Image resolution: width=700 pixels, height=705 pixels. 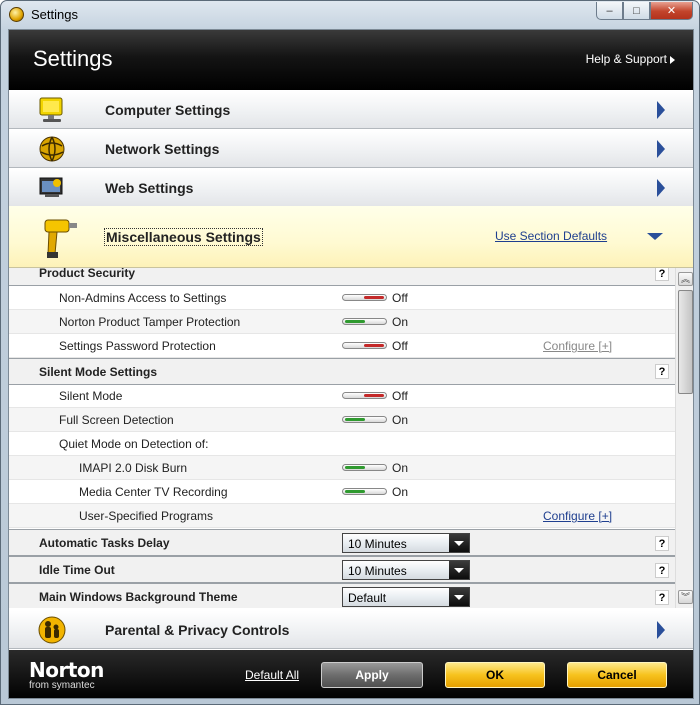 What do you see at coordinates (73, 58) in the screenshot?
I see `page-title: Settings` at bounding box center [73, 58].